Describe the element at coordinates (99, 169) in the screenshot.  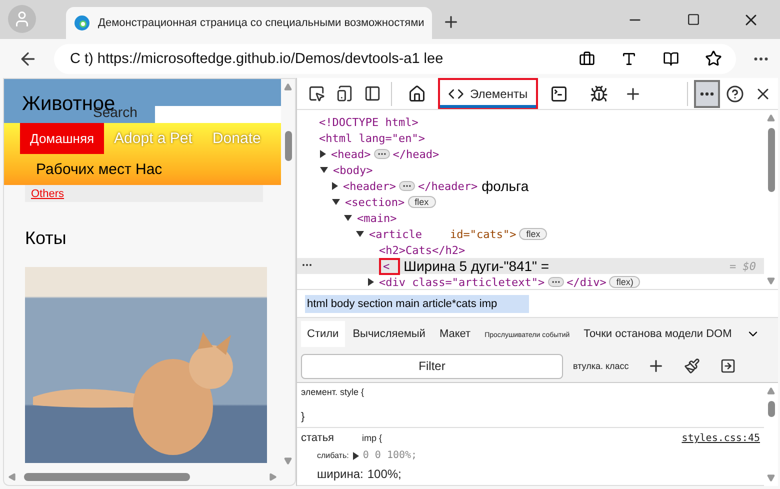
I see `nav-link: Рабочих мест Нас` at that location.